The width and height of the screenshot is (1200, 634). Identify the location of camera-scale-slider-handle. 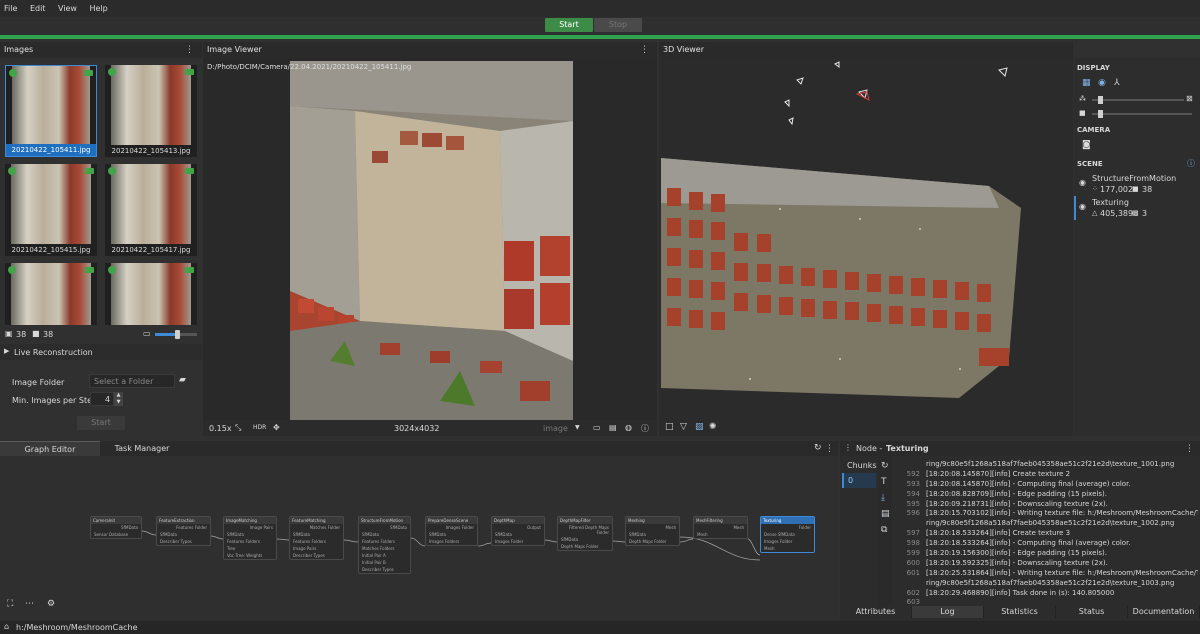
(1100, 114).